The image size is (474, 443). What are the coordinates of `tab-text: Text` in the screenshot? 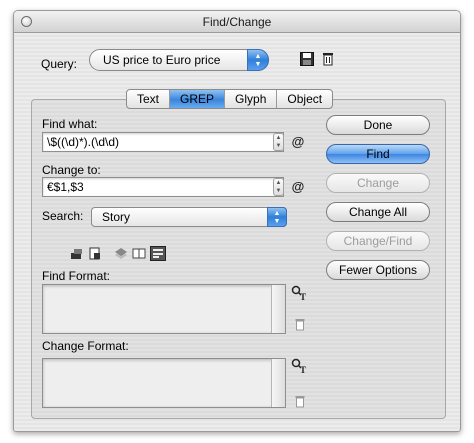 It's located at (148, 99).